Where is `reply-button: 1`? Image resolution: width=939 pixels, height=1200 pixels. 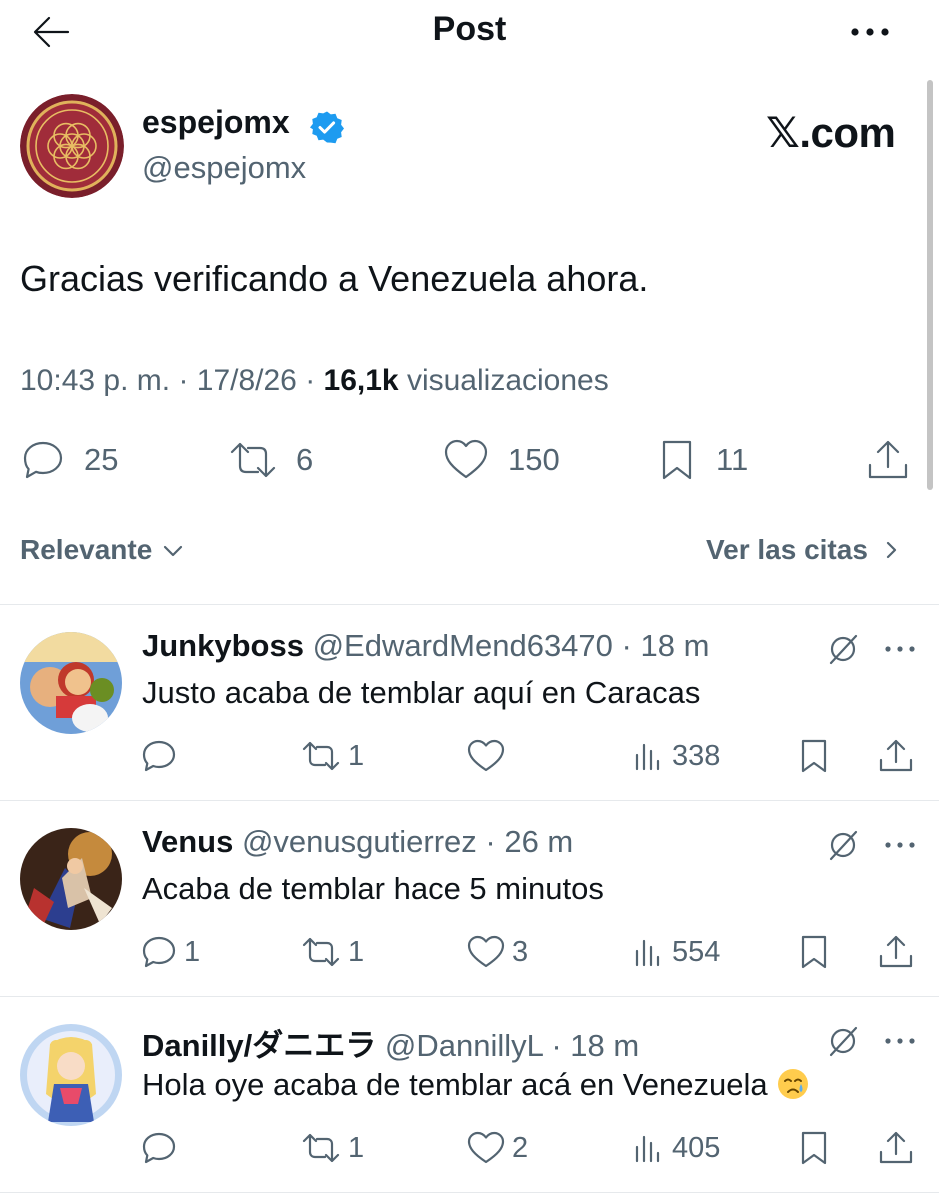
reply-button: 1 is located at coordinates (170, 952).